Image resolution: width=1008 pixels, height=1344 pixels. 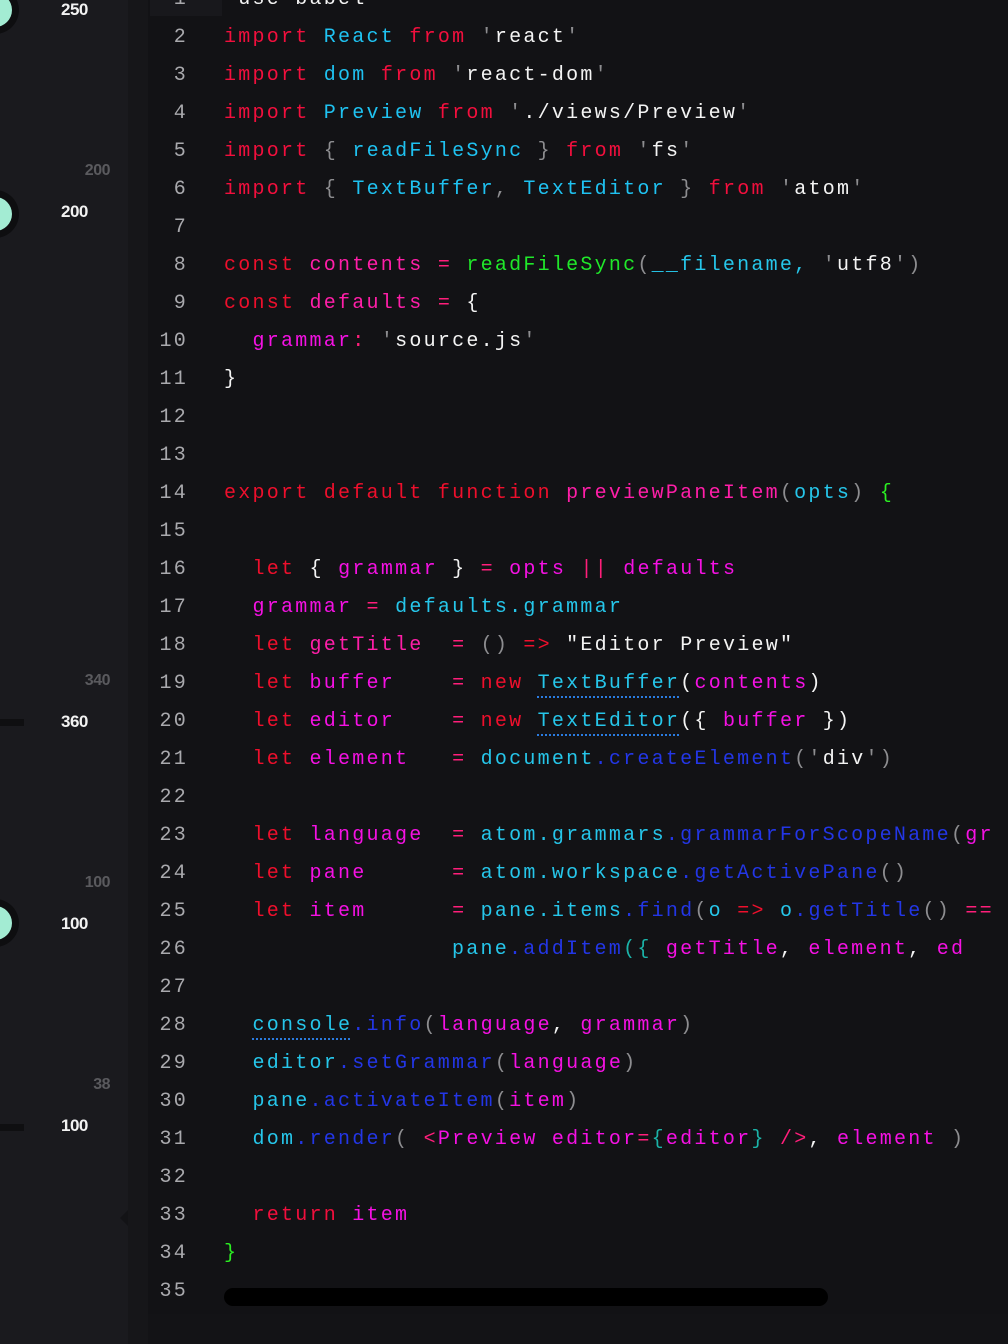 I want to click on code-line: 9 const defaults = {, so click(x=578, y=304).